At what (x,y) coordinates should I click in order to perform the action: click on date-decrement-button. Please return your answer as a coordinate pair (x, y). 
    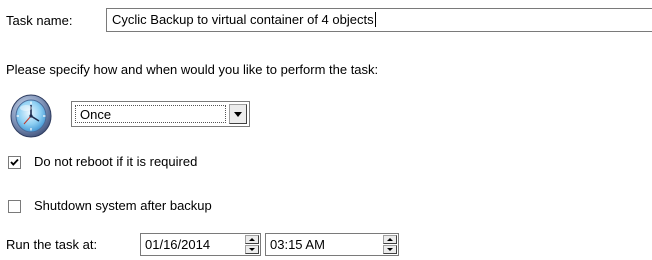
    Looking at the image, I should click on (252, 249).